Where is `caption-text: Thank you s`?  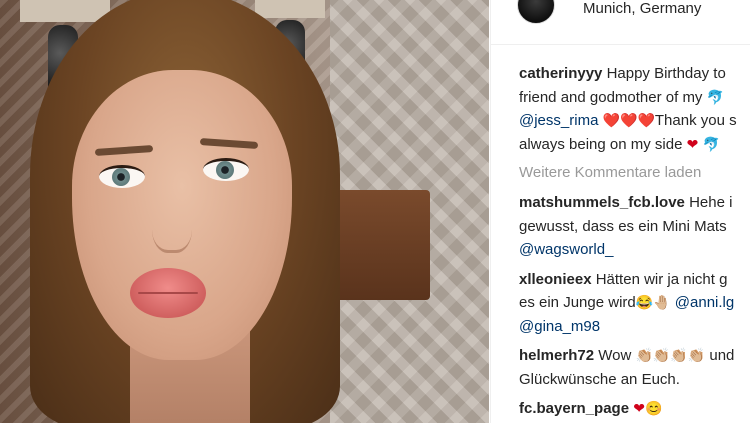
caption-text: Thank you s is located at coordinates (695, 120).